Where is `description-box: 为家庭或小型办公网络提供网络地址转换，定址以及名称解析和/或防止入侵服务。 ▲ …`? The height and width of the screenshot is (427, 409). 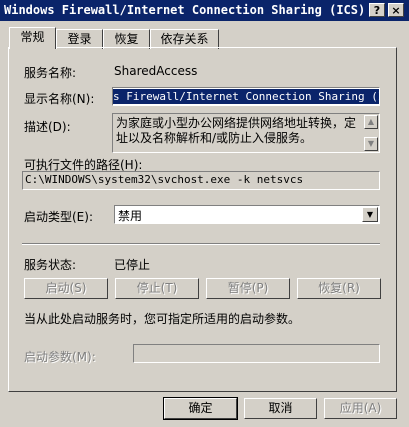
description-box: 为家庭或小型办公网络提供网络地址转换，定址以及名称解析和/或防止入侵服务。 ▲ … is located at coordinates (246, 133).